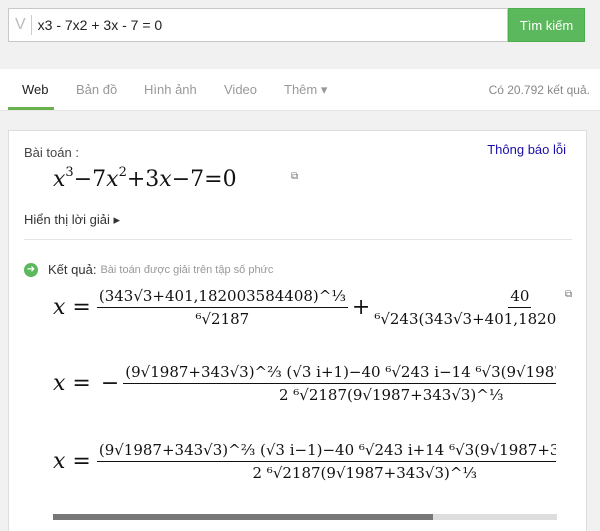 The height and width of the screenshot is (531, 600). Describe the element at coordinates (526, 149) in the screenshot. I see `report-error-link: Thông báo lỗi` at that location.